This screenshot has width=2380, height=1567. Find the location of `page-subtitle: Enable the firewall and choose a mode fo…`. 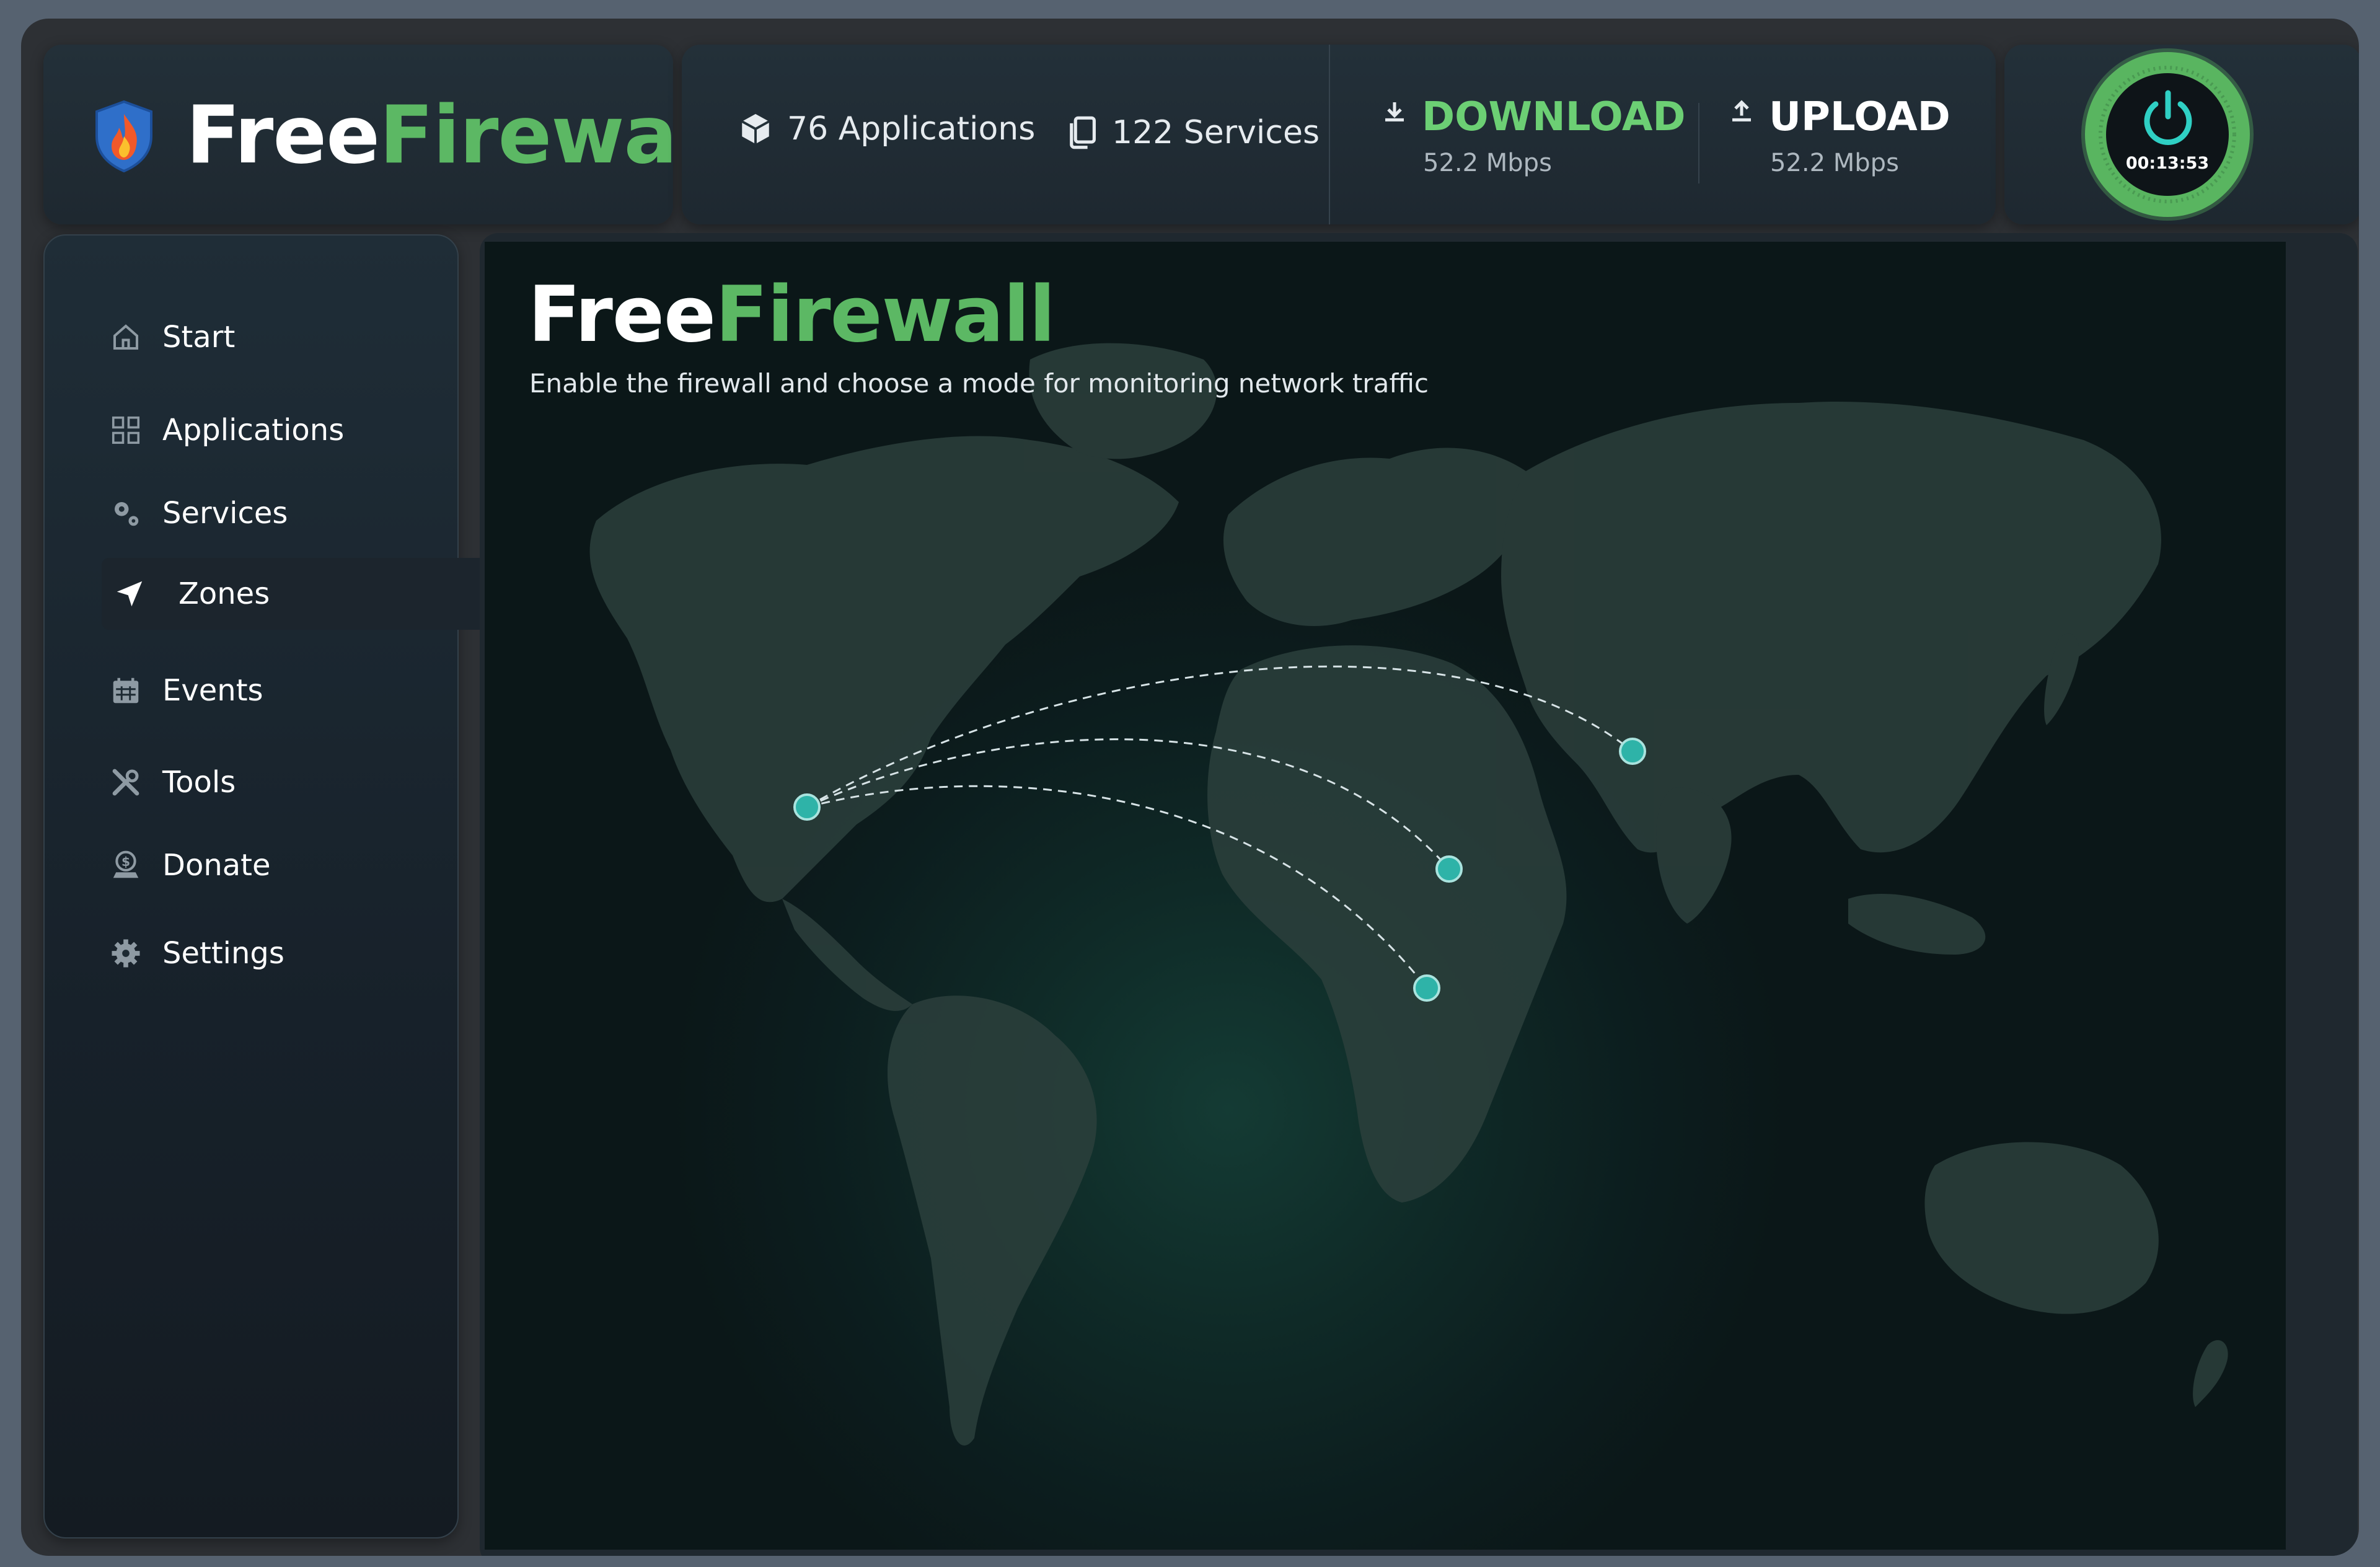

page-subtitle: Enable the firewall and choose a mode fo… is located at coordinates (979, 383).